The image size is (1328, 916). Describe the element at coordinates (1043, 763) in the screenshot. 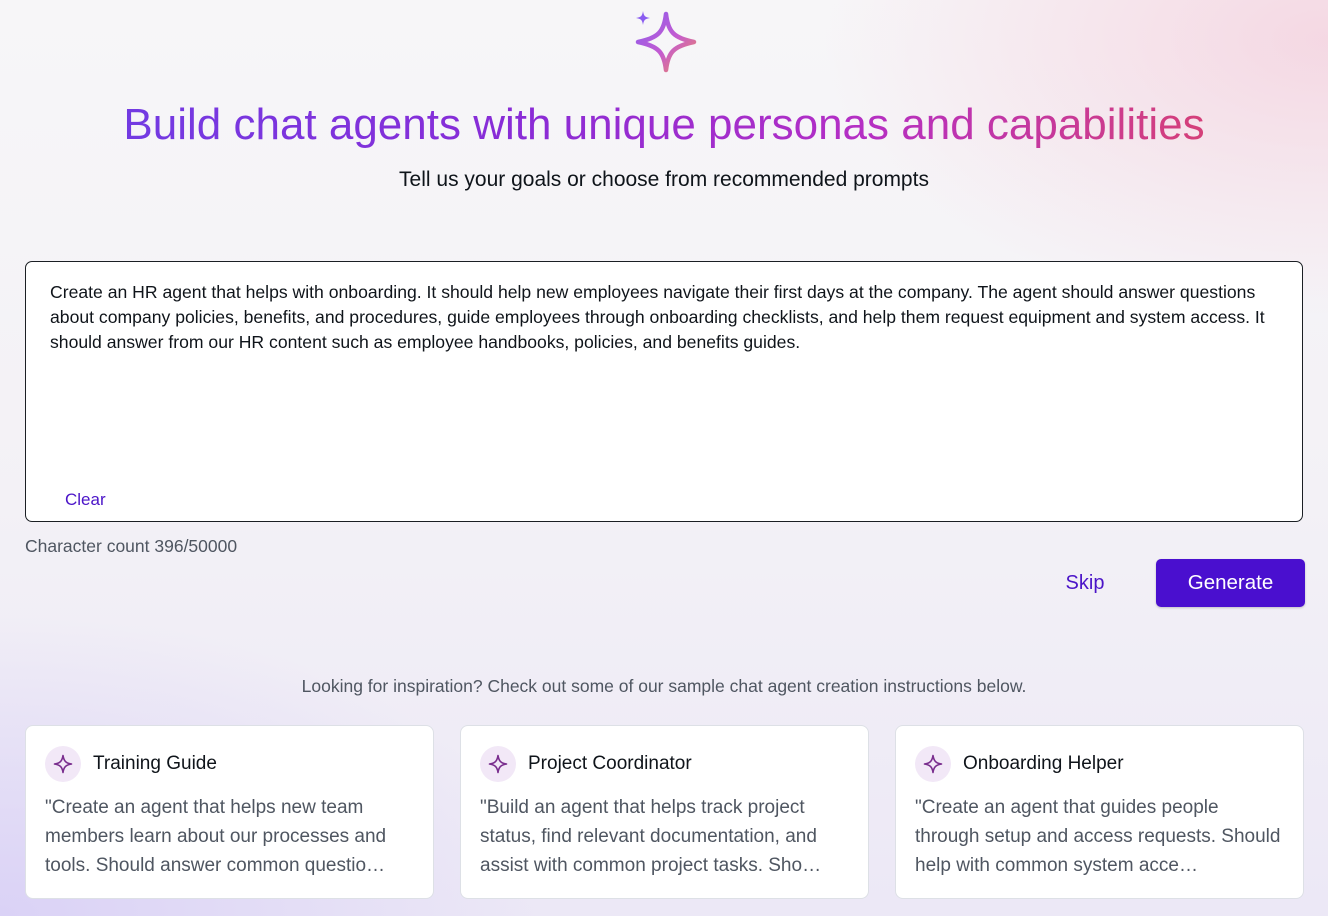

I see `card-title: Onboarding Helper` at that location.